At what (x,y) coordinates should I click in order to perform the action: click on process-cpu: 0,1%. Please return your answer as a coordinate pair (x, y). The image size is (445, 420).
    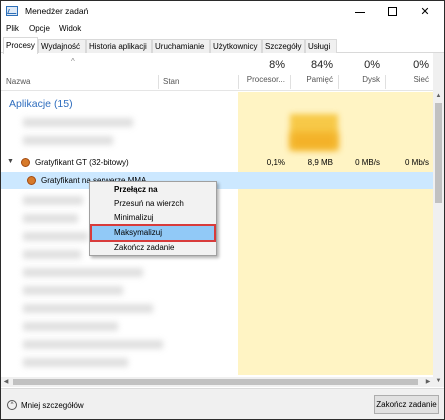
    Looking at the image, I should click on (275, 162).